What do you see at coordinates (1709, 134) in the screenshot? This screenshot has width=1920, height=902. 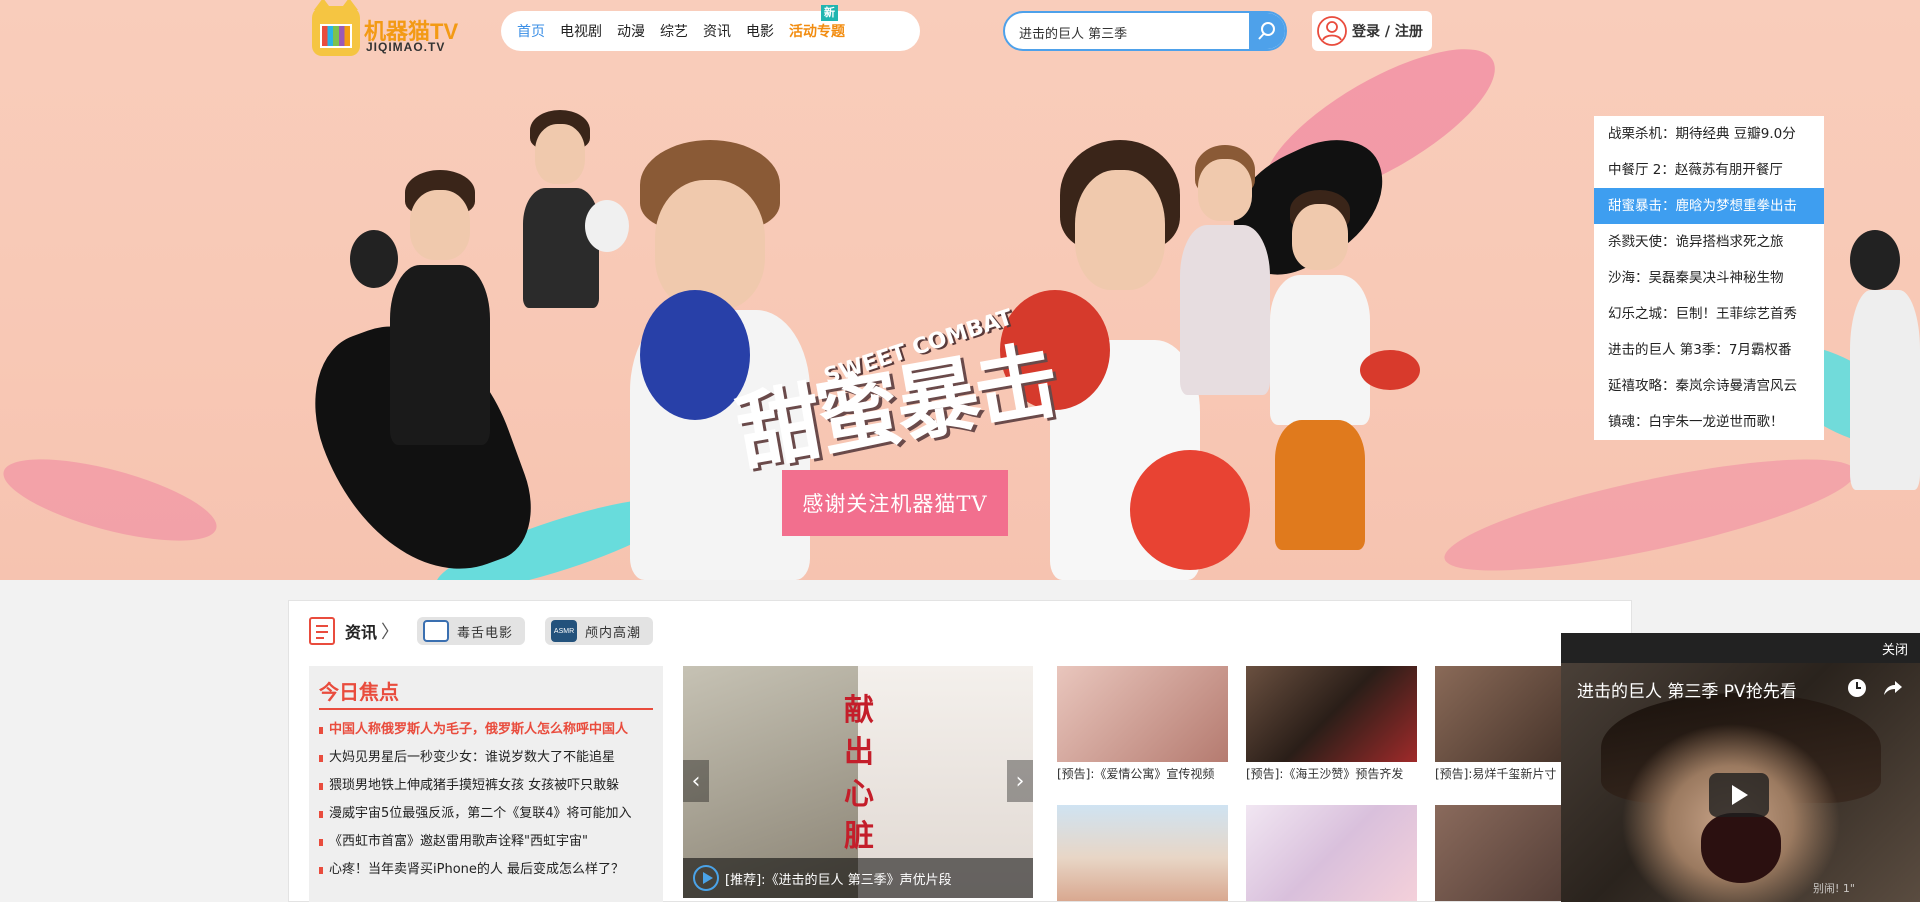 I see `hero-list-item: 战栗杀机：期待经典 豆瓣9.0分` at bounding box center [1709, 134].